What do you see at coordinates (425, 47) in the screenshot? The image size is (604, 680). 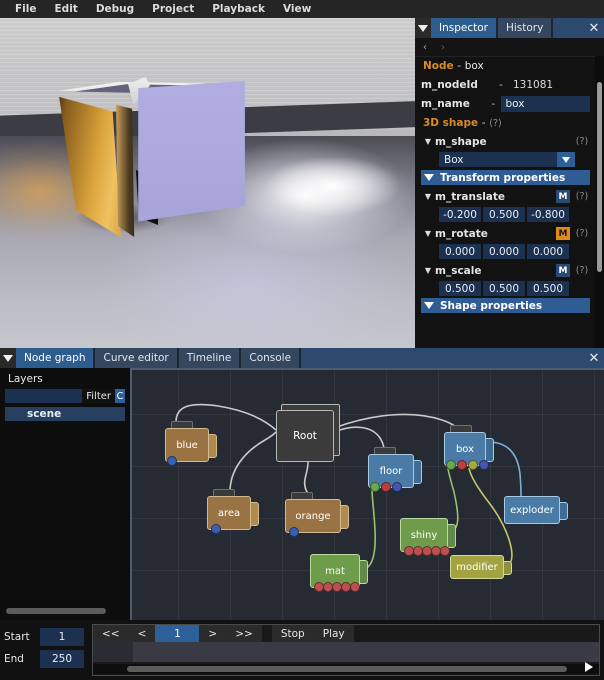 I see `nav-back-icon: ‹` at bounding box center [425, 47].